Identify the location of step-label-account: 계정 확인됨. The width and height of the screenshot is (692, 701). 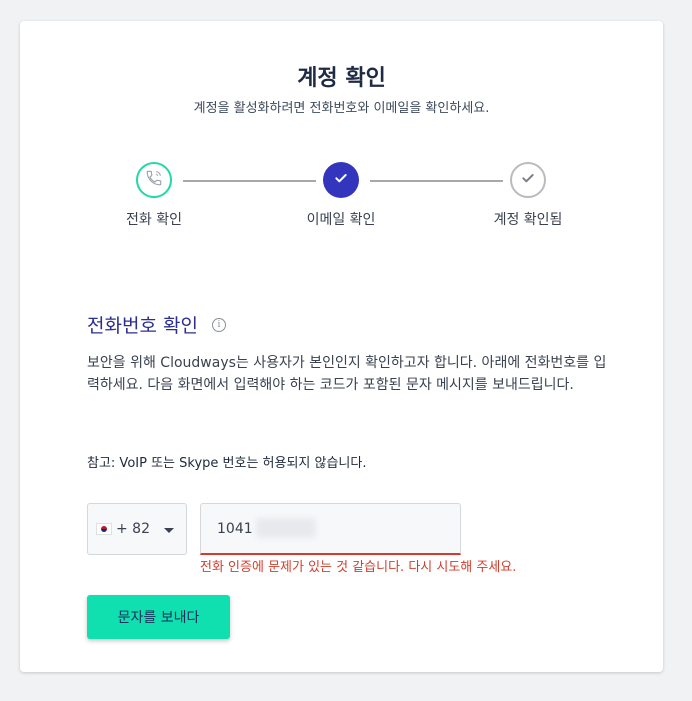
(528, 220).